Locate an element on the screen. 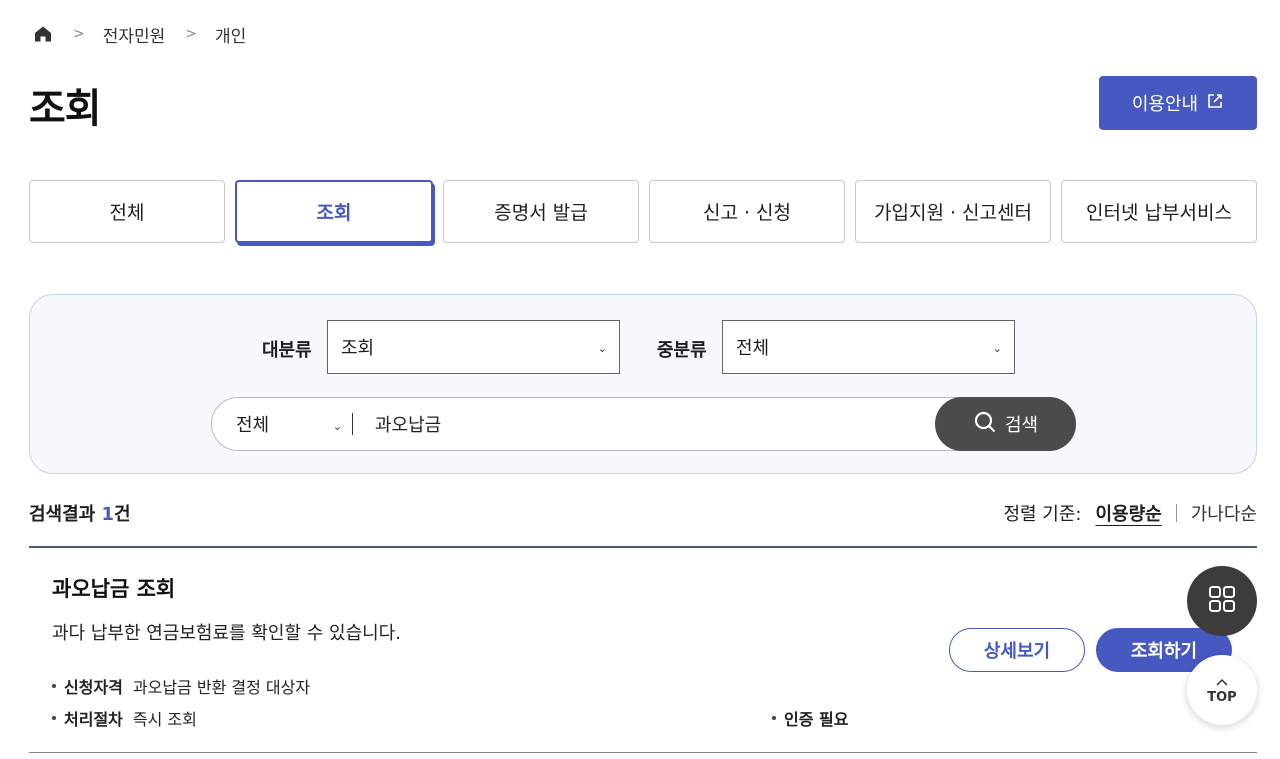 The height and width of the screenshot is (759, 1280). eligibility-value: 과오납금 반환 결정 대상자 is located at coordinates (221, 687).